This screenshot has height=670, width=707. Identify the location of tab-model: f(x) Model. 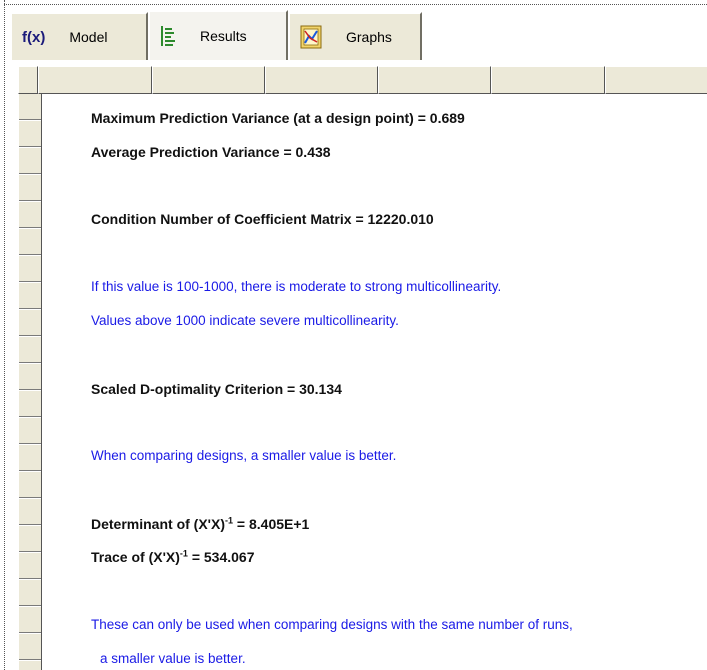
(79, 36).